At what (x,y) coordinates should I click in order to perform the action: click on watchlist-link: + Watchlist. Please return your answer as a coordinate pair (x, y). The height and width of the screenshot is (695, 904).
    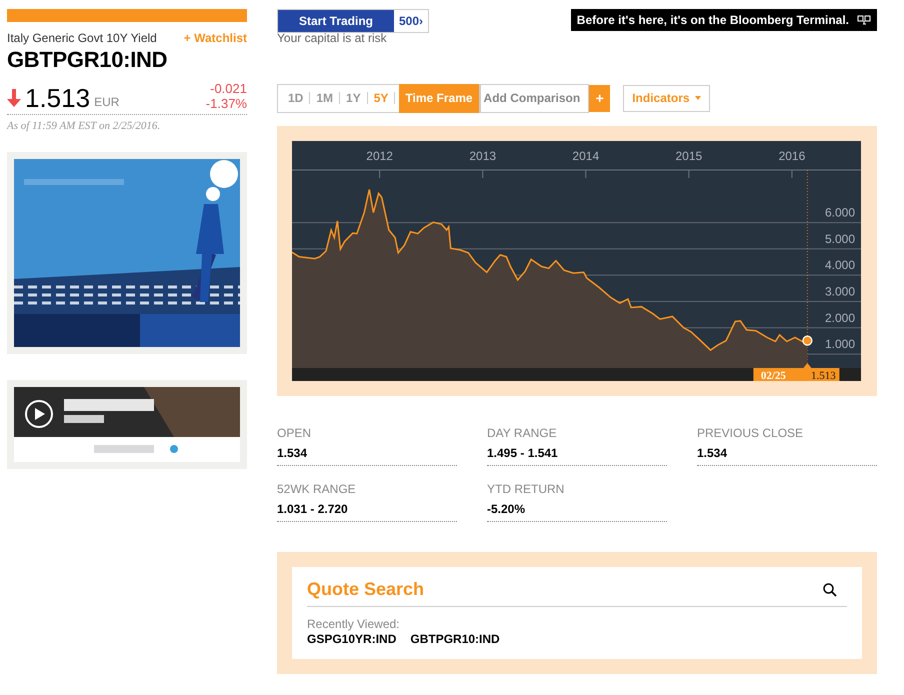
    Looking at the image, I should click on (215, 38).